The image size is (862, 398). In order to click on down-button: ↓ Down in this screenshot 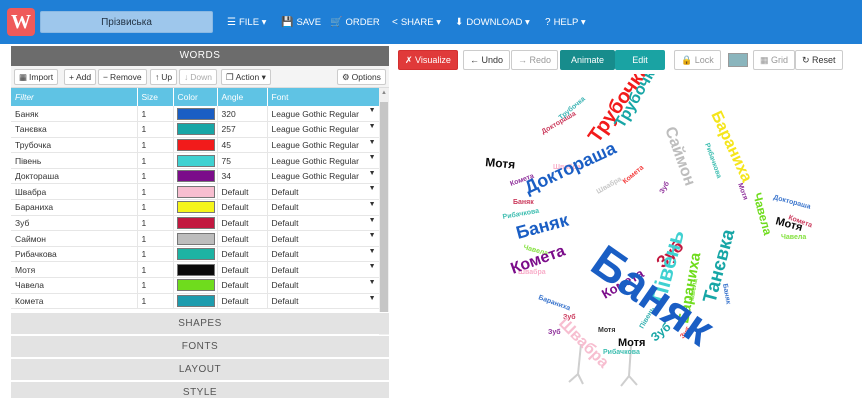, I will do `click(198, 77)`.